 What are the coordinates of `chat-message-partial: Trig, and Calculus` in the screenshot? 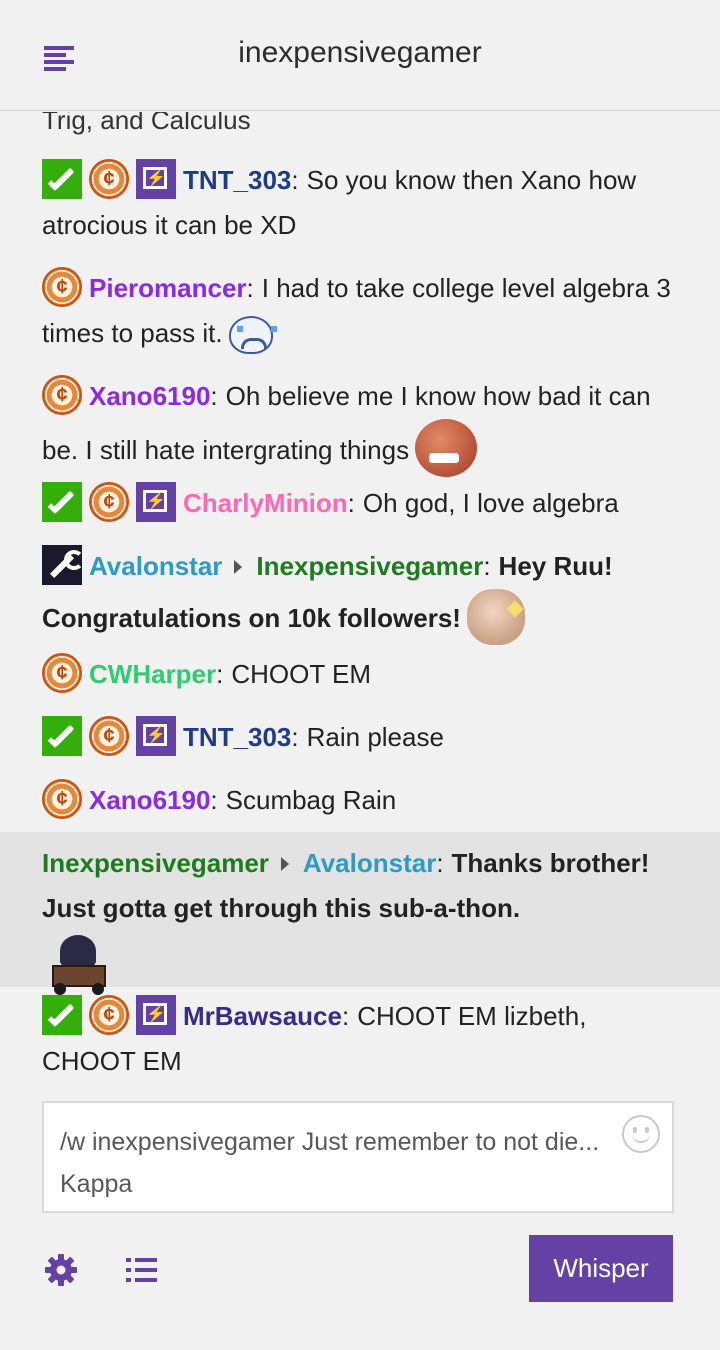 It's located at (146, 123).